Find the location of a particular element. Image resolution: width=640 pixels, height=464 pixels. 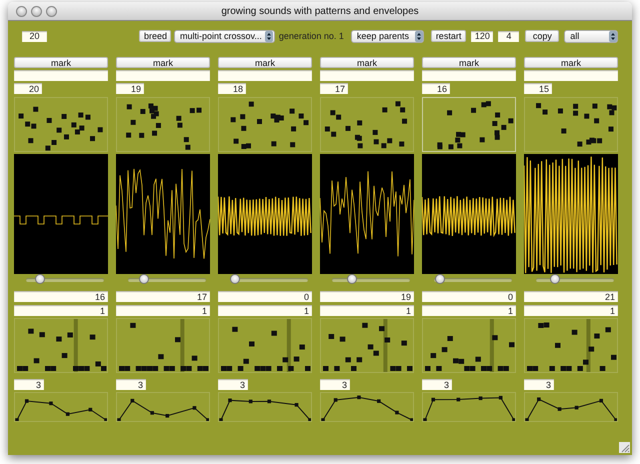

resize-grip-icon is located at coordinates (624, 447).